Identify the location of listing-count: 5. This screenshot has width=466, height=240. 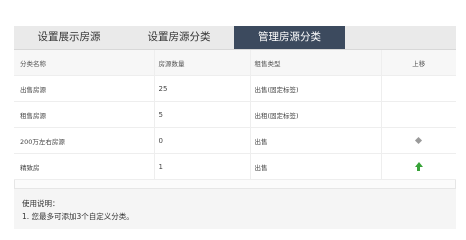
(202, 114).